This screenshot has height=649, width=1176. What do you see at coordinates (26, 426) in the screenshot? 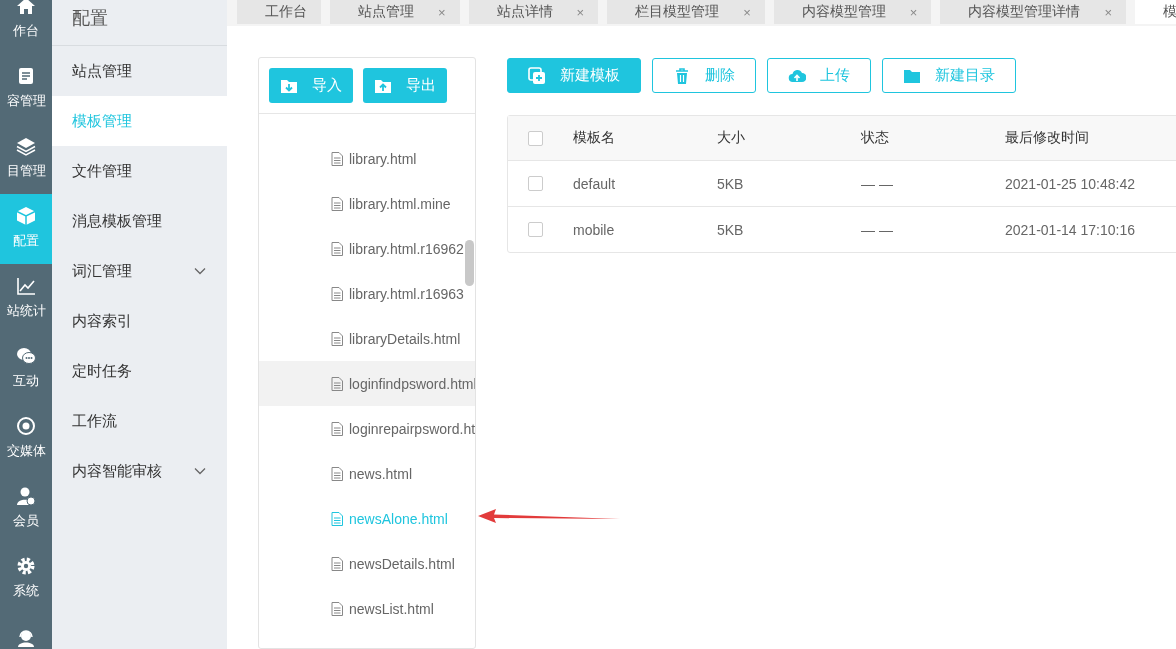
I see `orbit-icon` at bounding box center [26, 426].